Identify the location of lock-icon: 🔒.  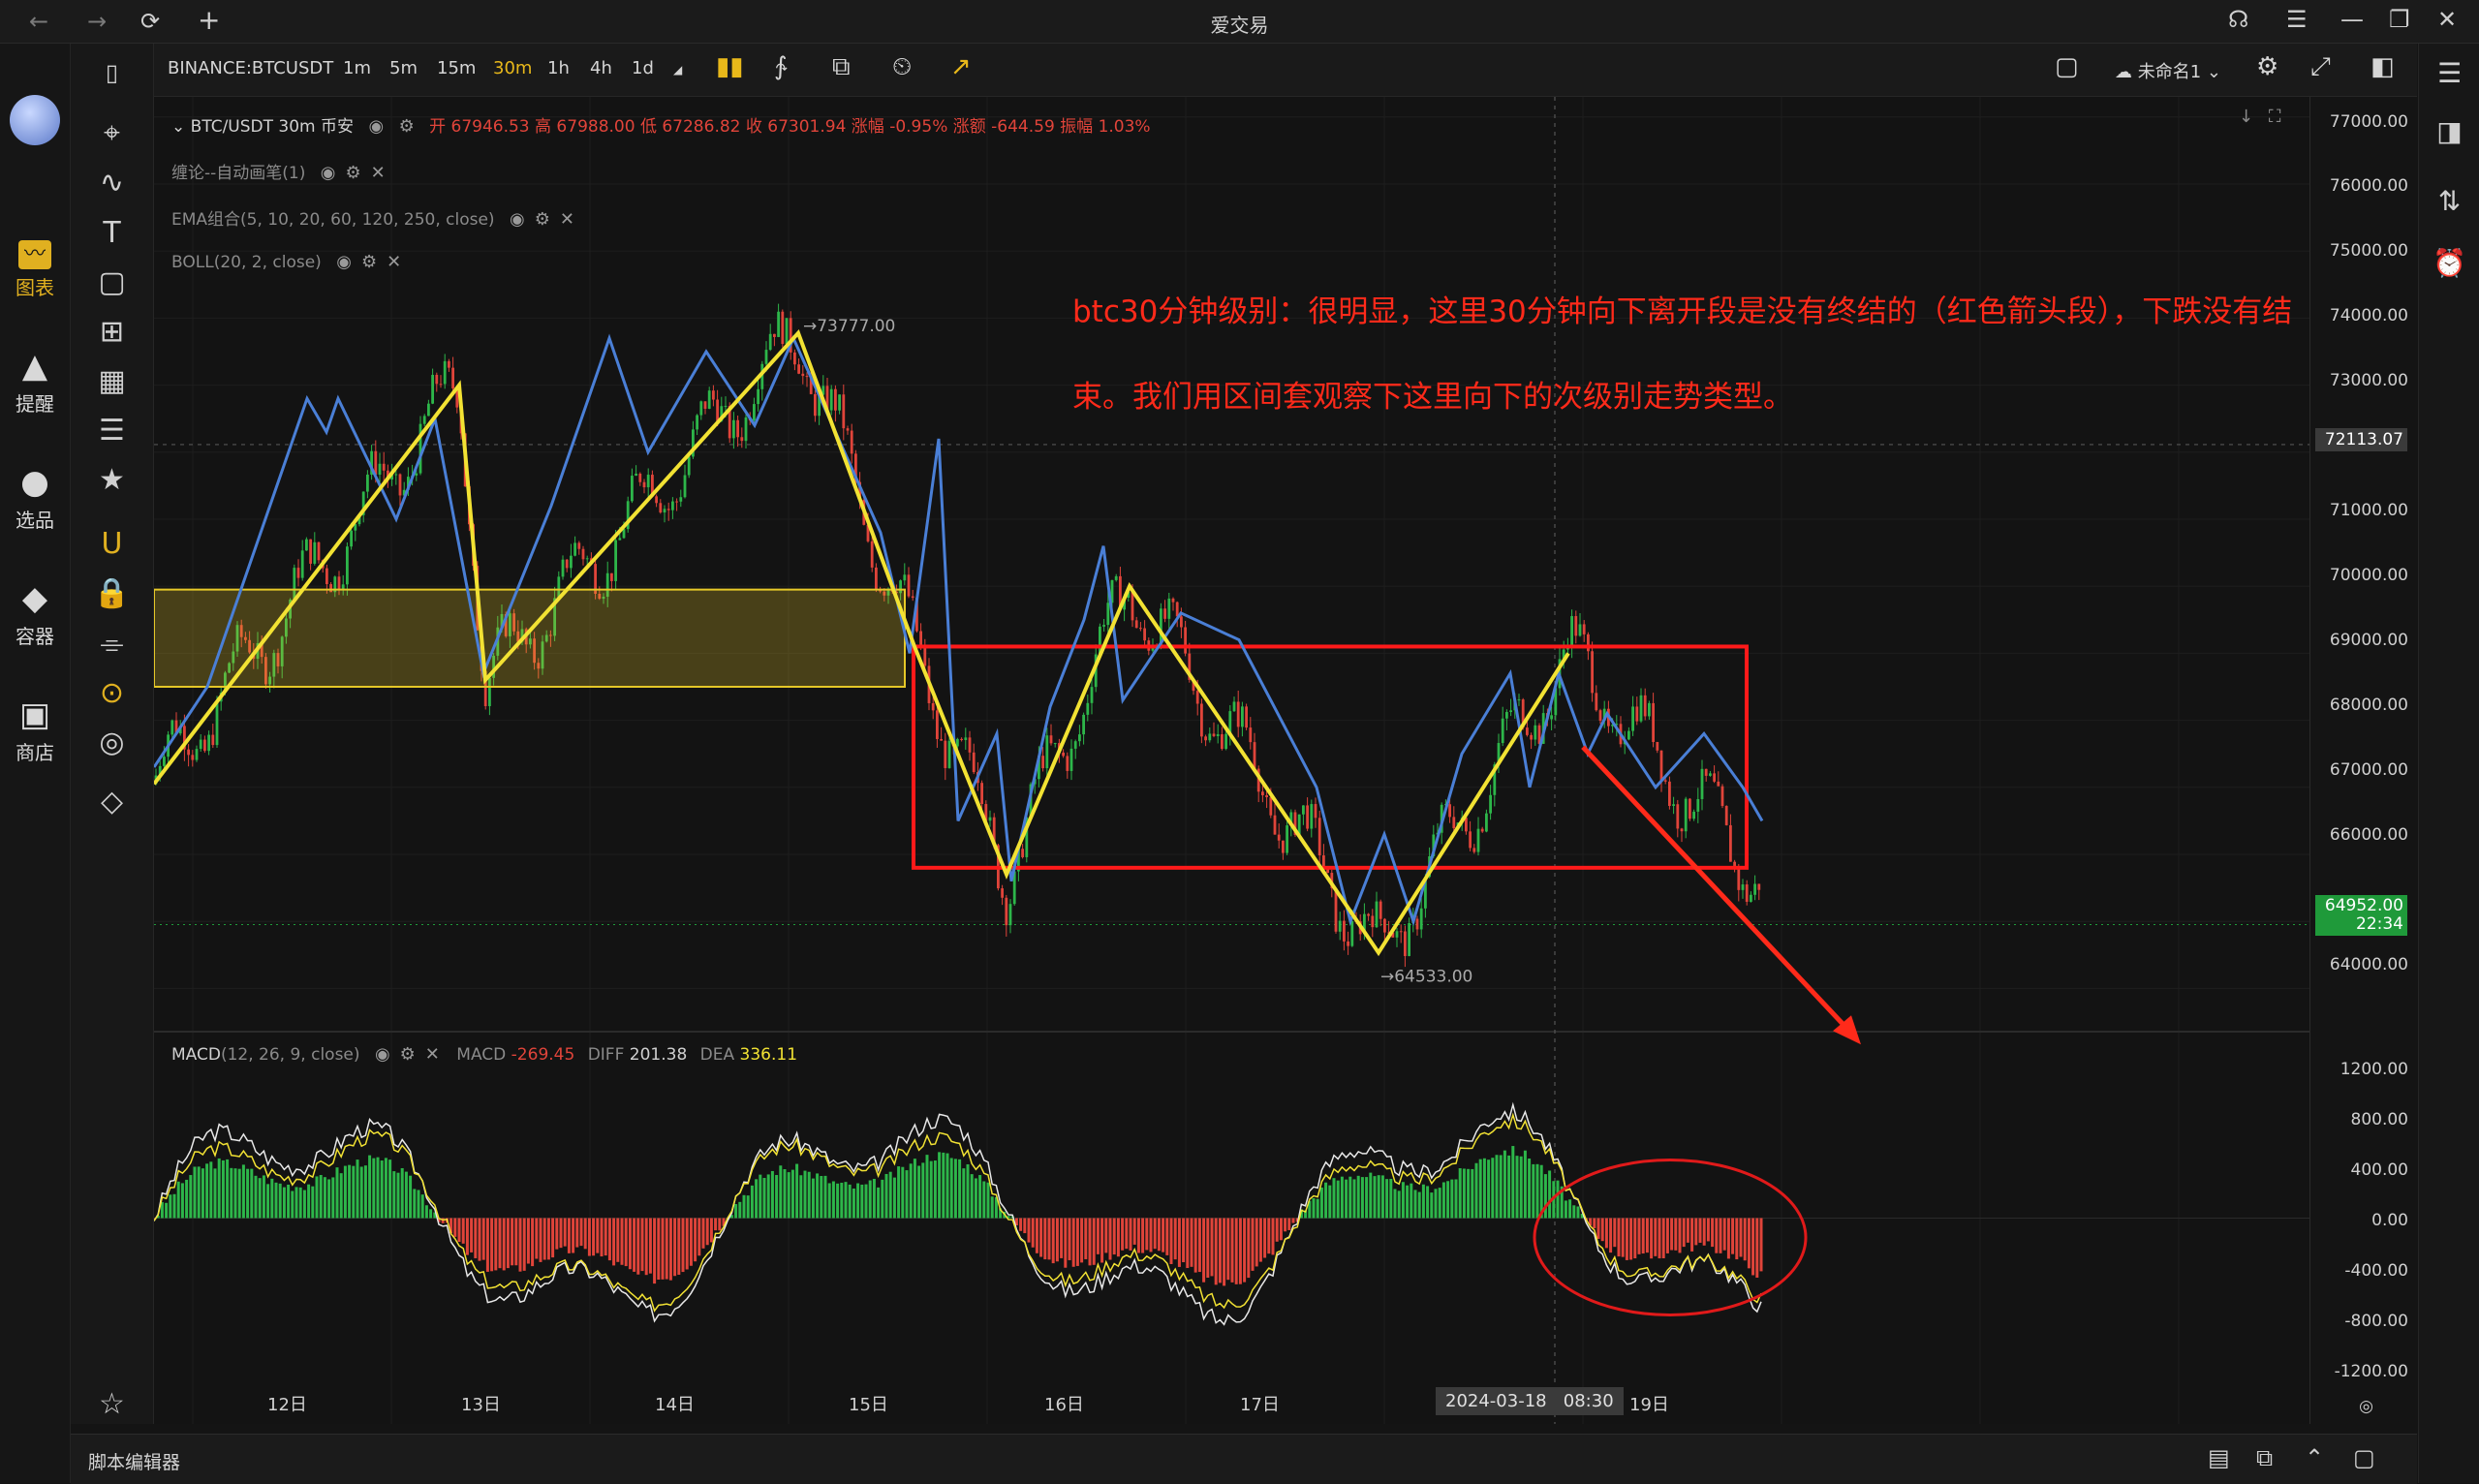
(112, 593).